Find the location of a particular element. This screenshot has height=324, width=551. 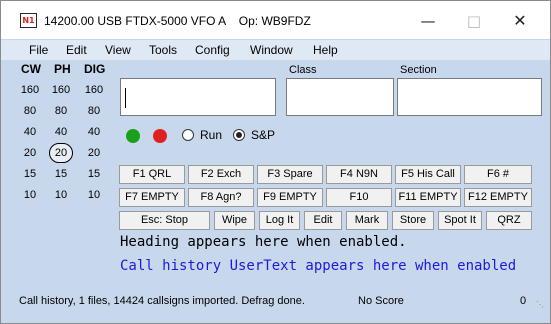

band-cell-dig-15: 15 is located at coordinates (94, 174).